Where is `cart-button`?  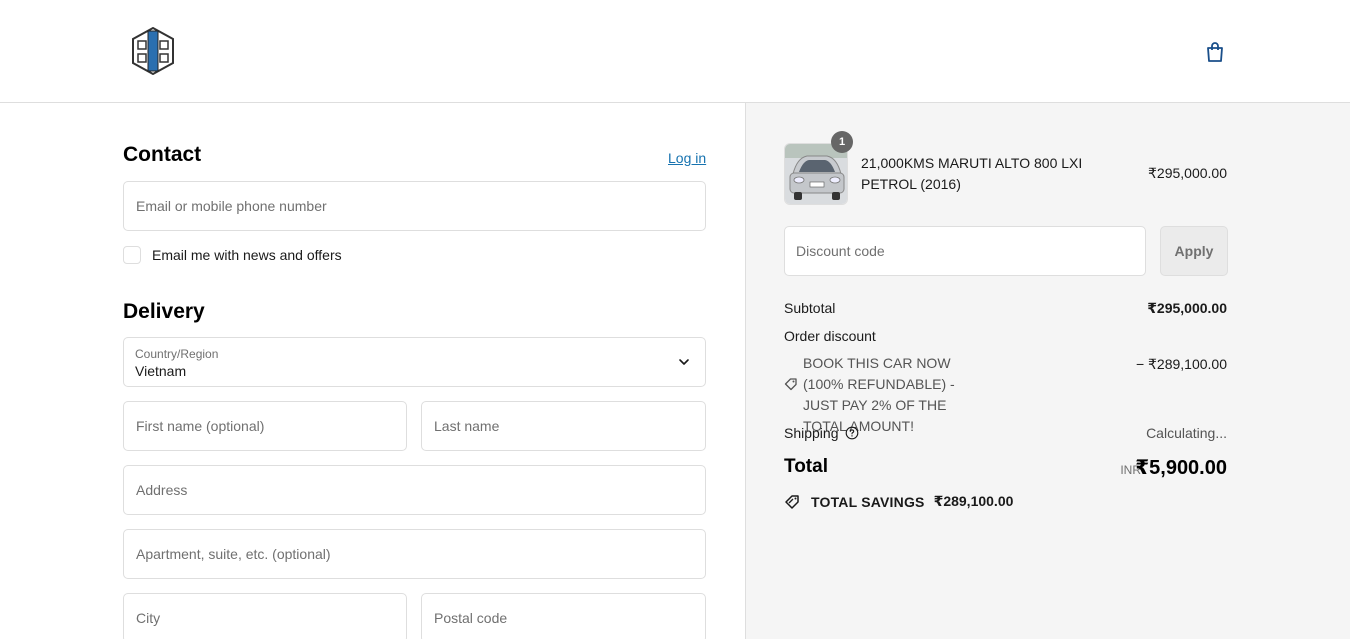
cart-button is located at coordinates (1215, 52).